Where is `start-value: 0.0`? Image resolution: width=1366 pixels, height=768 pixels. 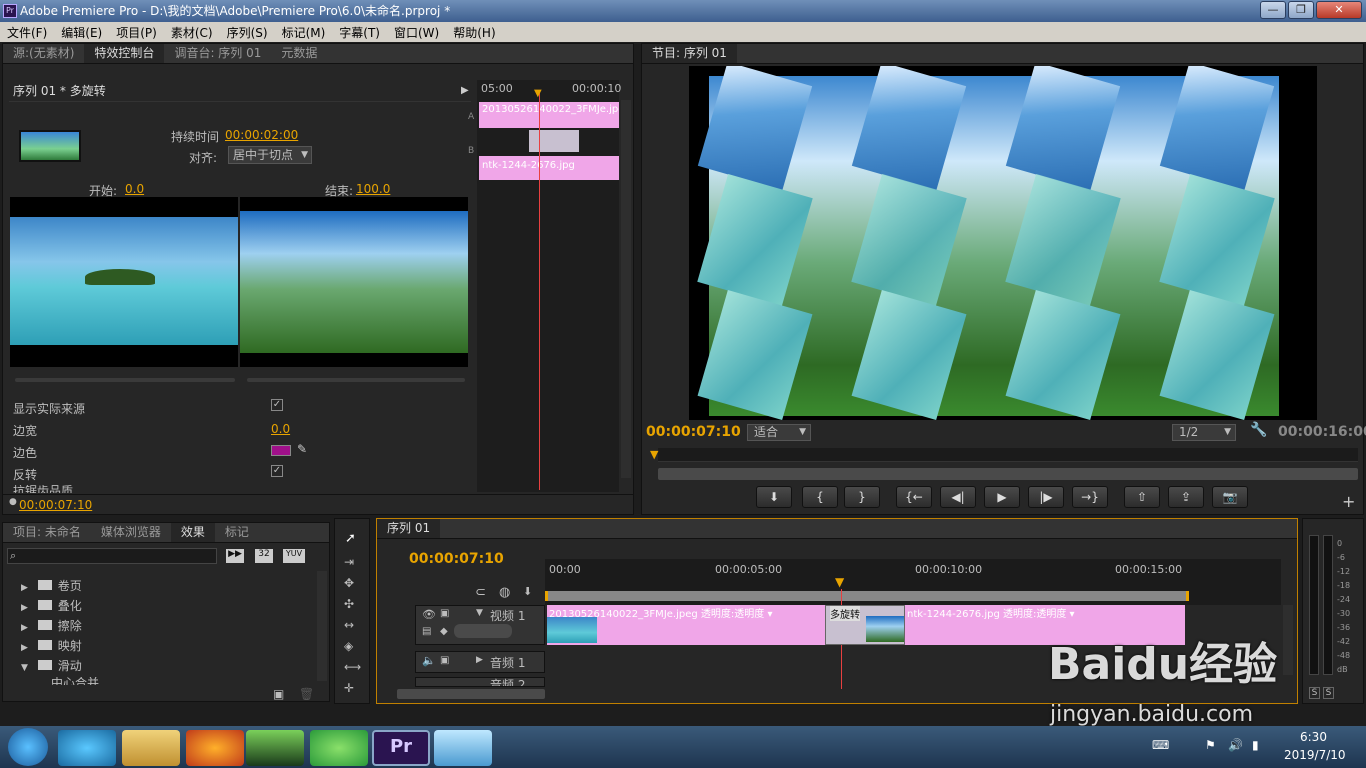
start-value: 0.0 is located at coordinates (134, 189).